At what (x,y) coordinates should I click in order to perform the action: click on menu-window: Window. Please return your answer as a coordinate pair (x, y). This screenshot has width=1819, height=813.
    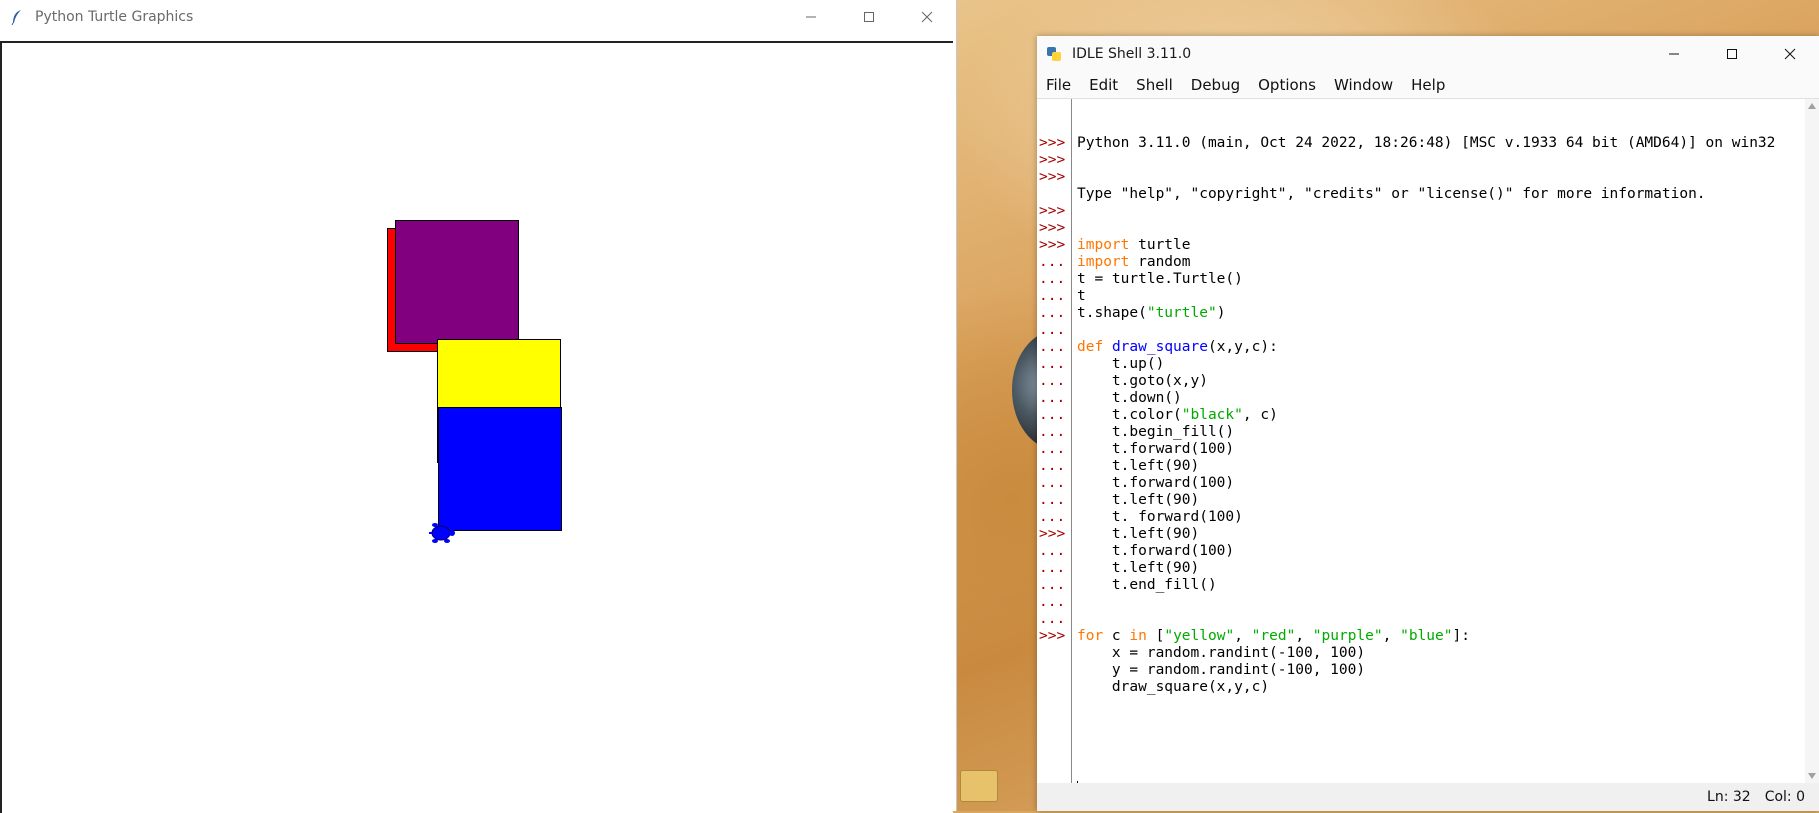
    Looking at the image, I should click on (1363, 85).